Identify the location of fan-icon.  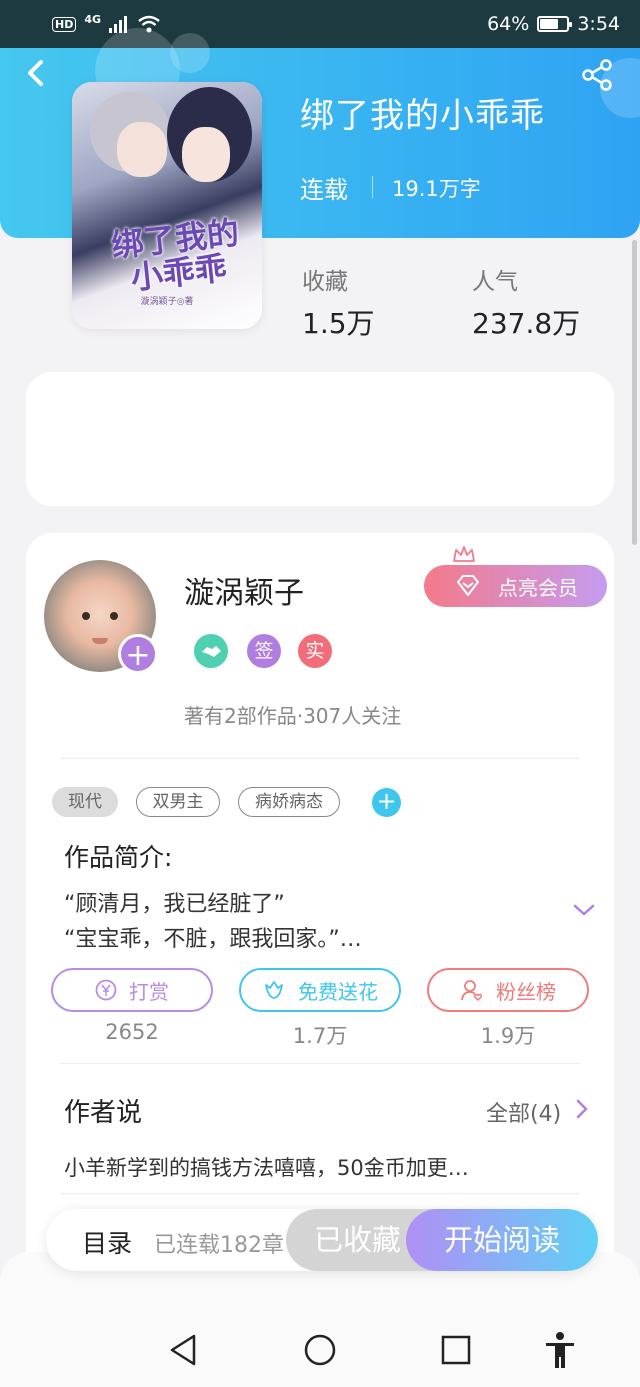
(472, 991).